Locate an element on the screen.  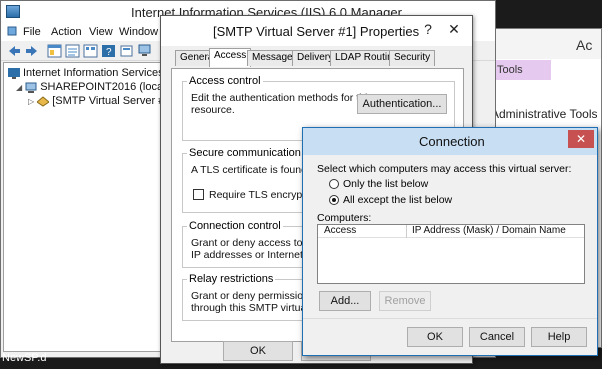
tree-item-iis-root-label: Internet Information Services is located at coordinates (93, 73).